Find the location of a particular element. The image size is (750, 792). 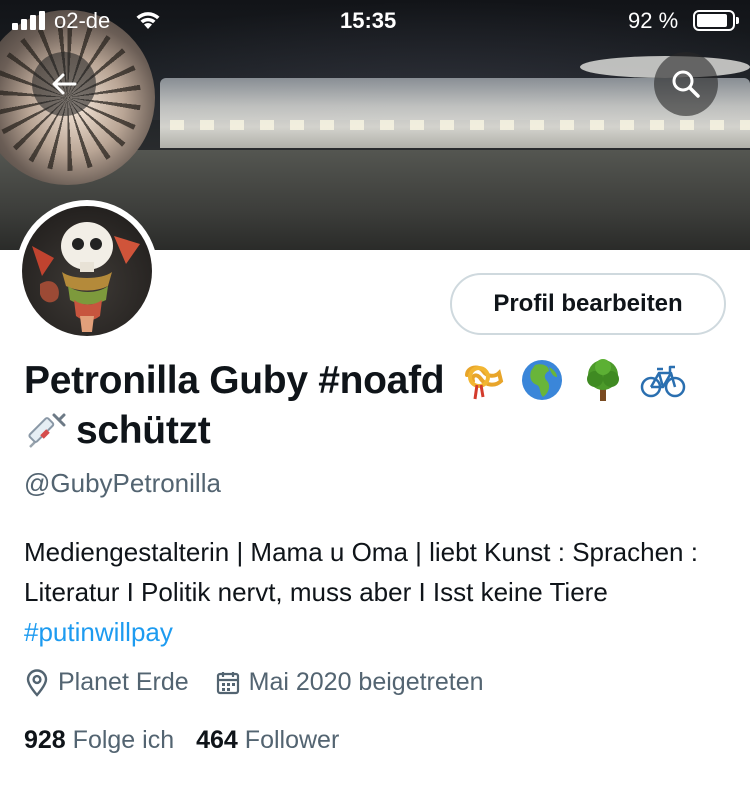

following-link: 928 Folge ich is located at coordinates (99, 740).